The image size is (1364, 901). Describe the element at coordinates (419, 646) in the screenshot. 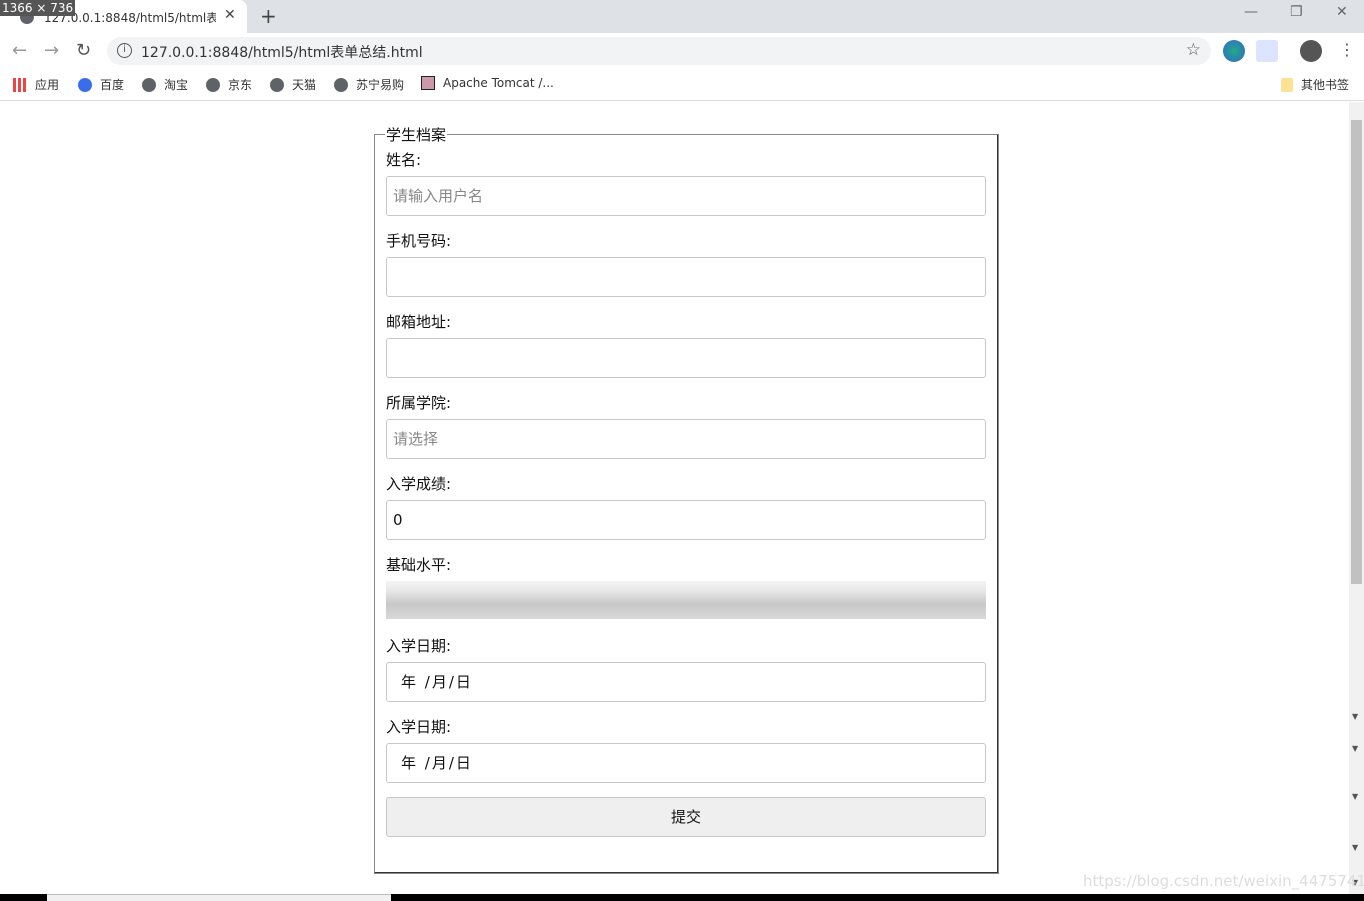

I see `date1-label: 入学日期:` at that location.